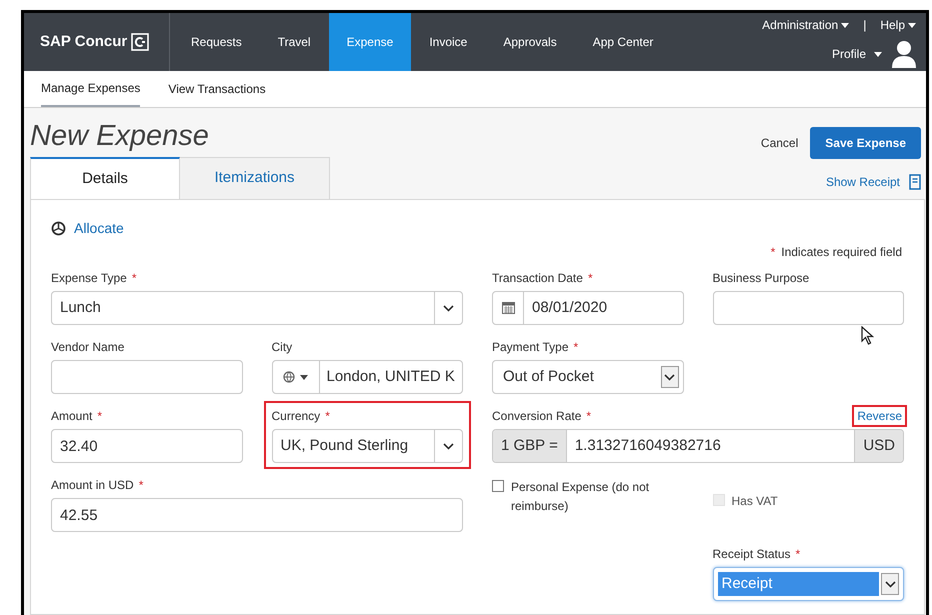 This screenshot has height=615, width=932. I want to click on nav-tab: Travel, so click(294, 42).